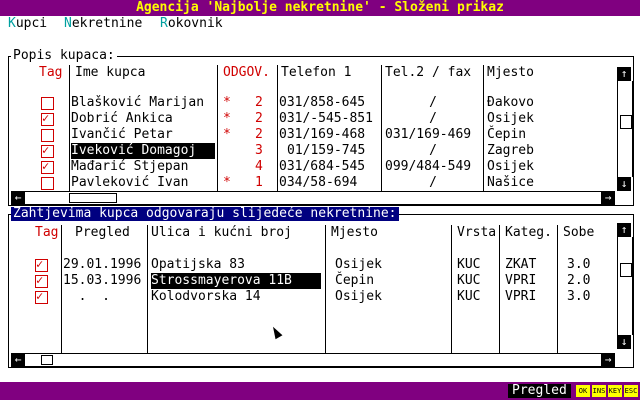 The image size is (640, 400). I want to click on menu-nekretnine-hotkey: N, so click(68, 23).